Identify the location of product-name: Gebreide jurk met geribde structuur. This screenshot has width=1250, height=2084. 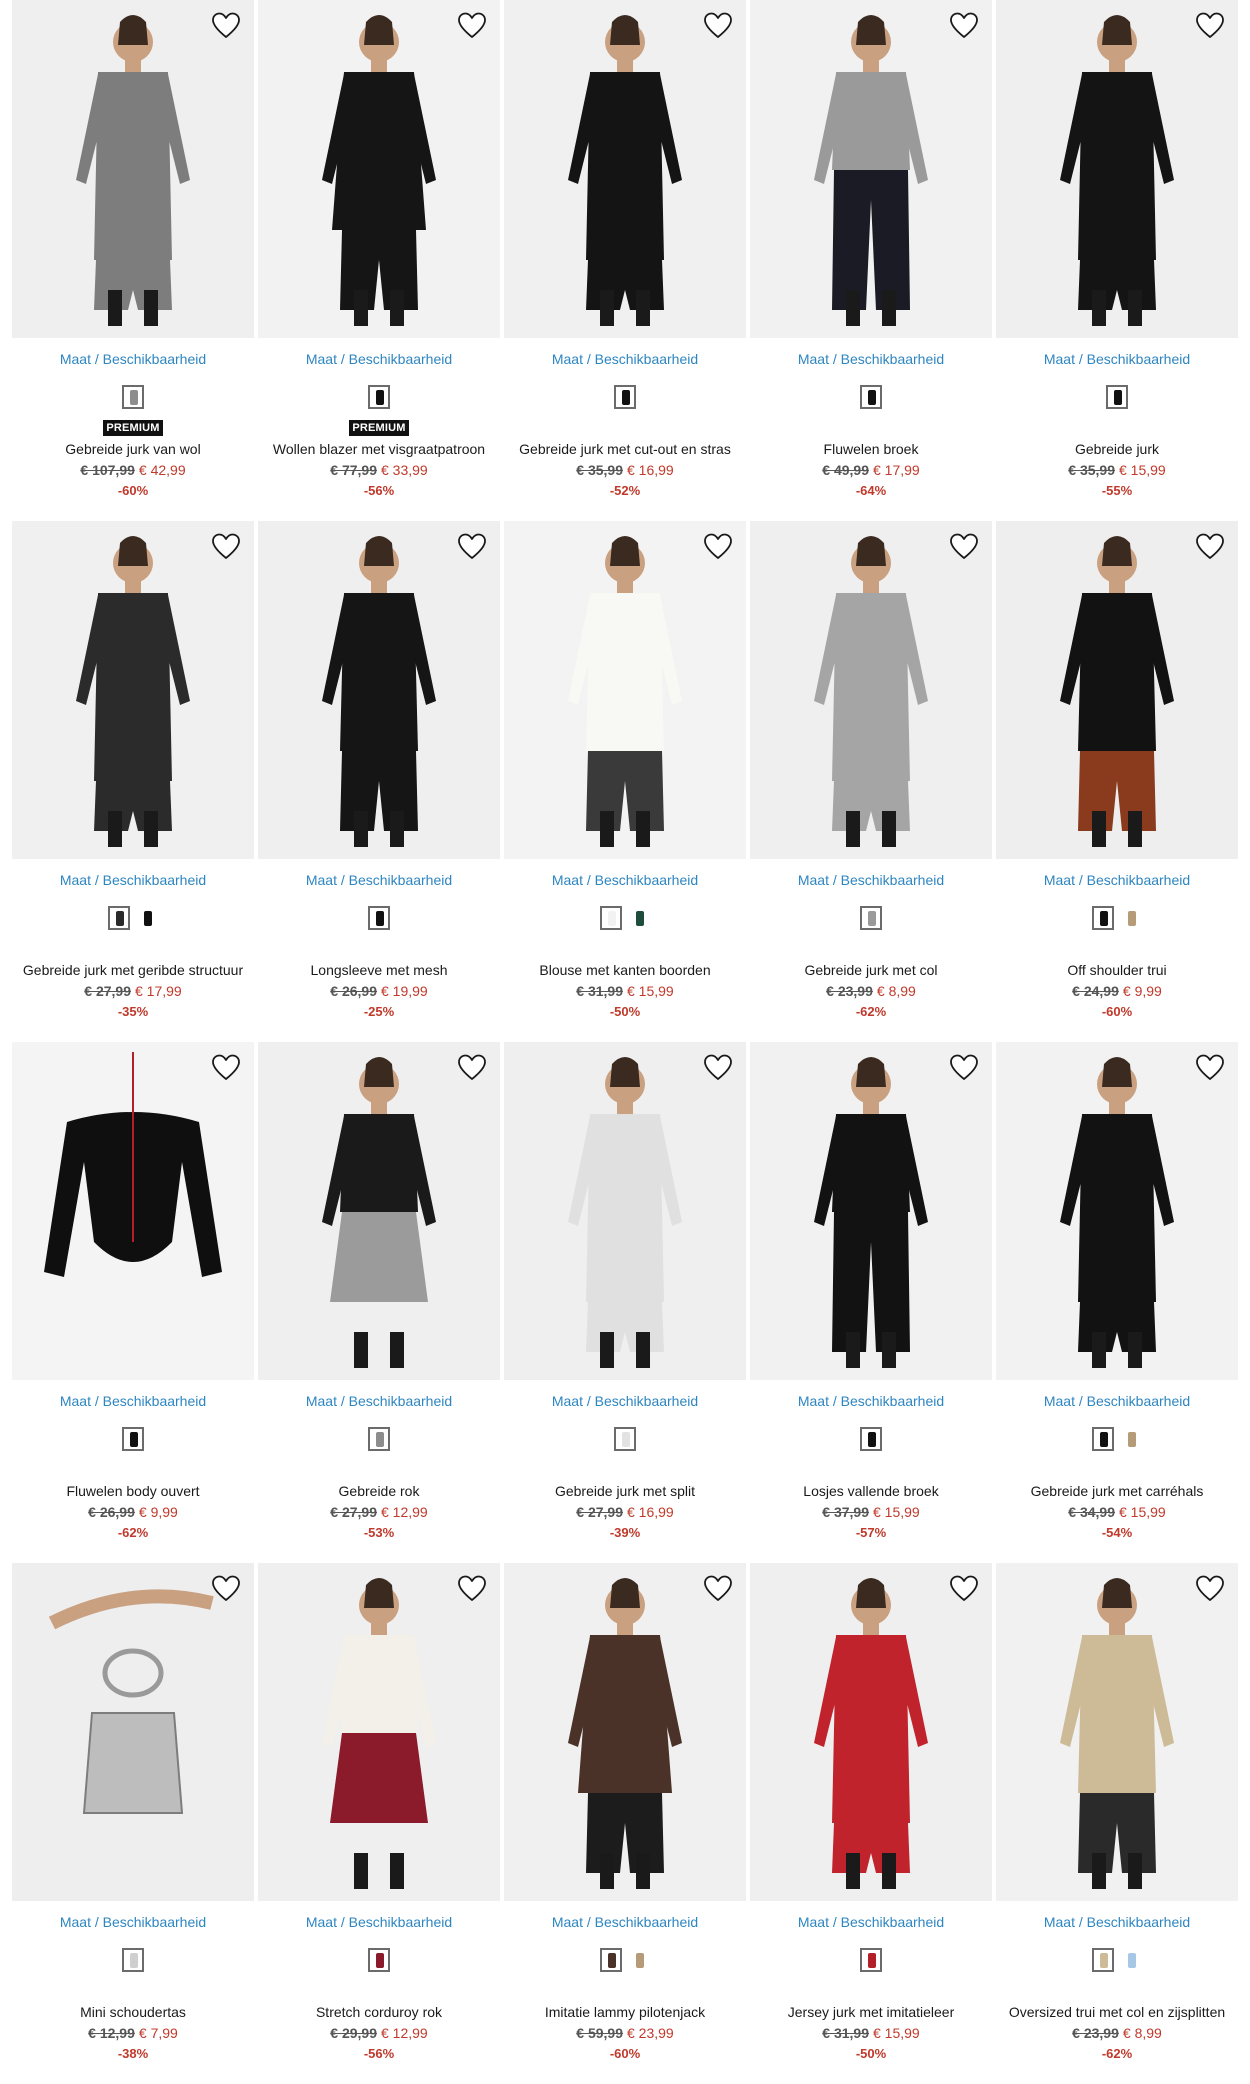
(133, 970).